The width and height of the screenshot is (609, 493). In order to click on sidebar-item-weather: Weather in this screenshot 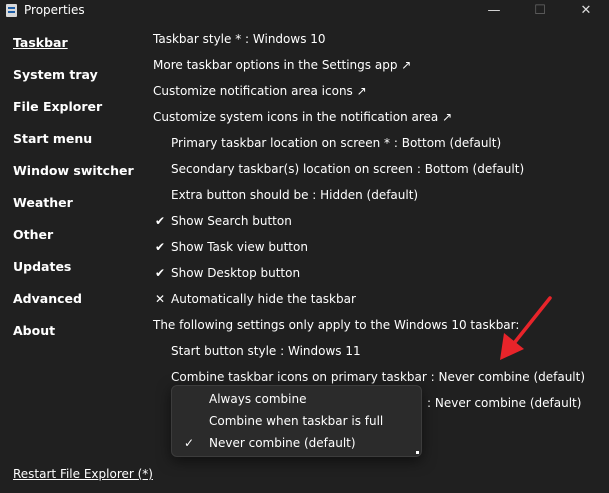, I will do `click(43, 202)`.